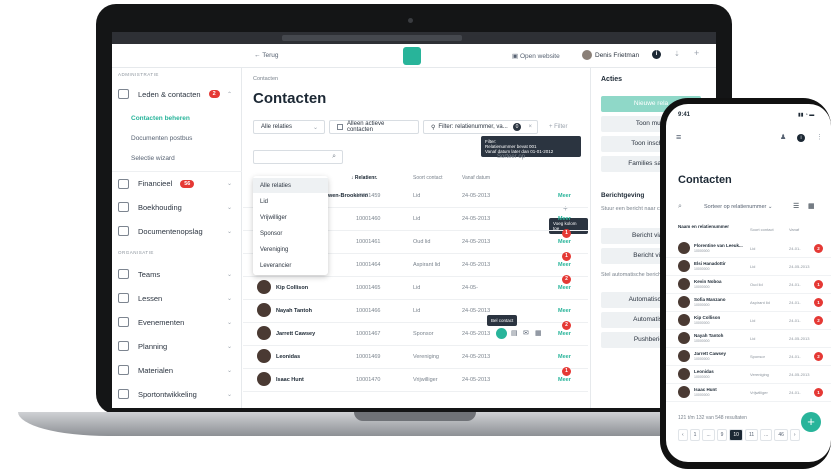  Describe the element at coordinates (702, 251) in the screenshot. I see `relation-number: 10000000` at that location.